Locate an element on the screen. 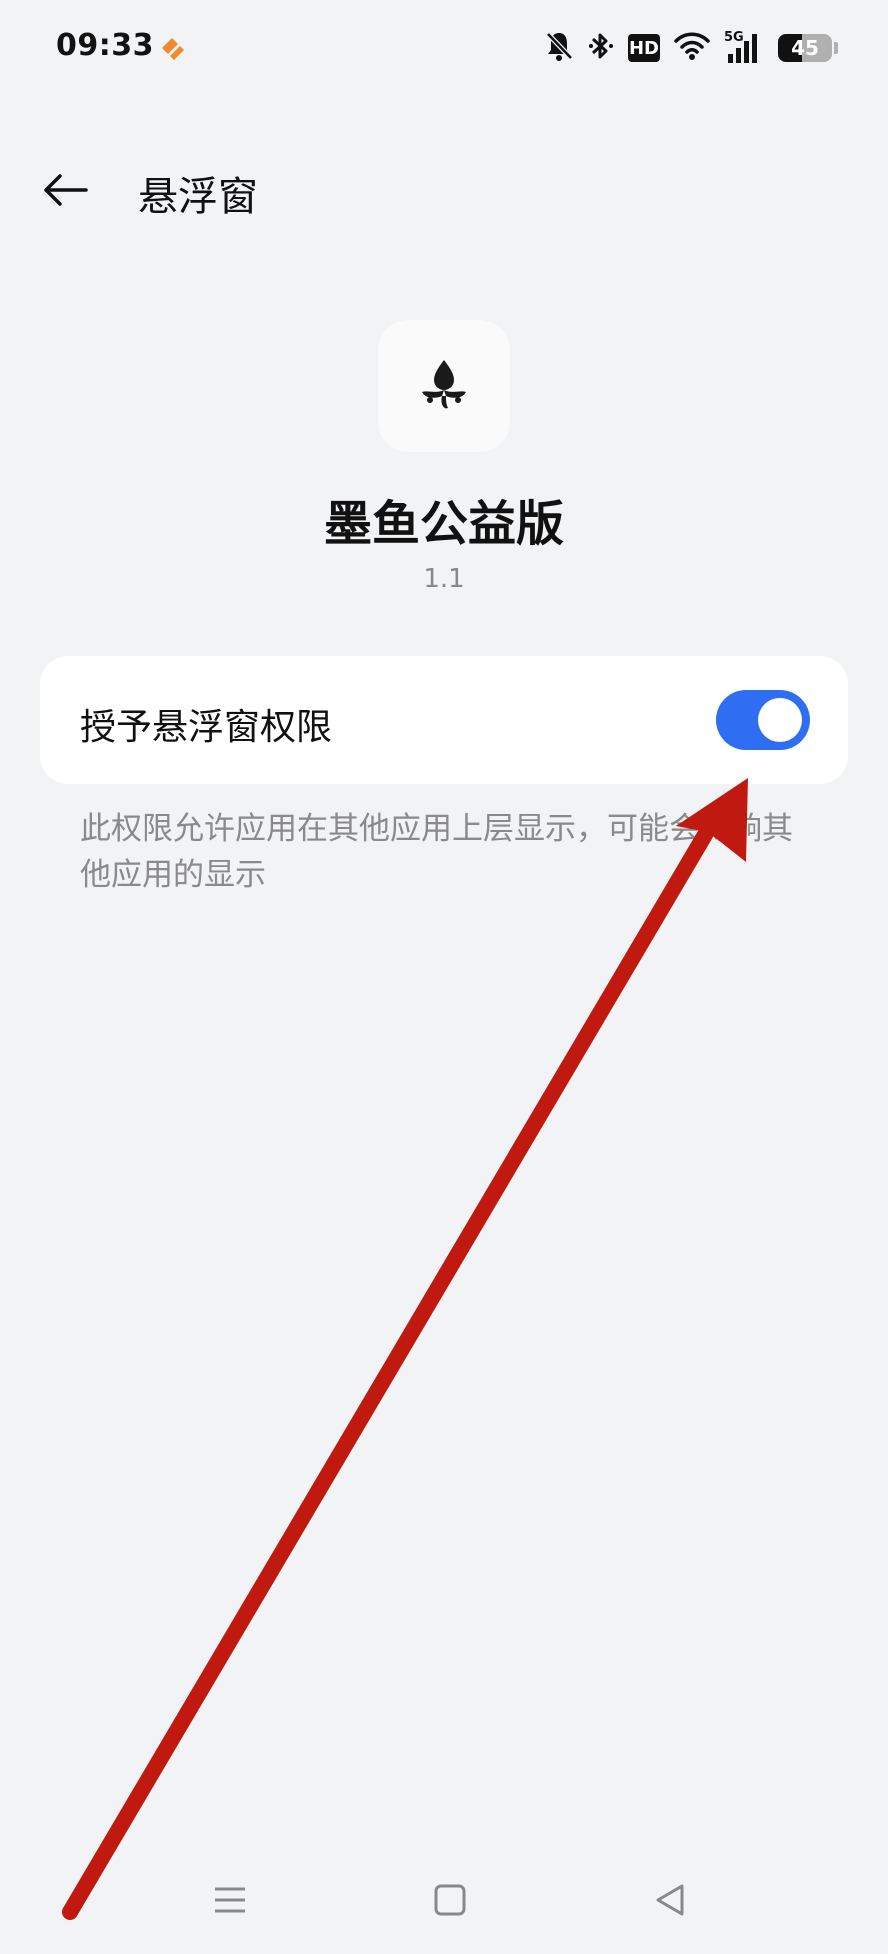  menu-icon is located at coordinates (230, 1900).